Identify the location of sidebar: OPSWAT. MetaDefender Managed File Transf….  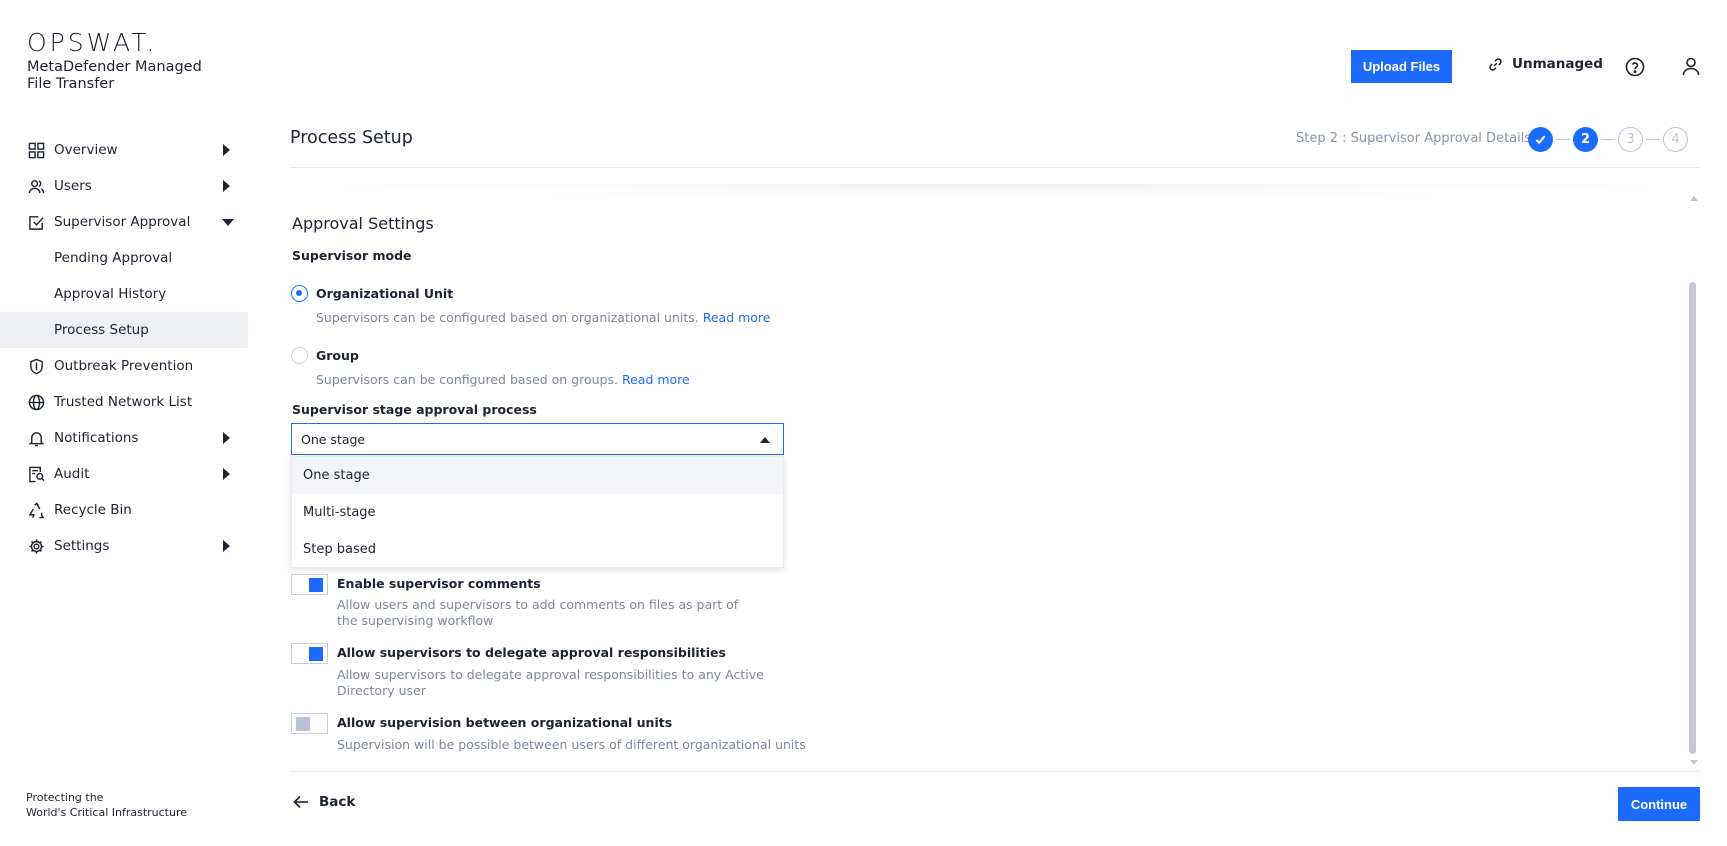
(124, 423).